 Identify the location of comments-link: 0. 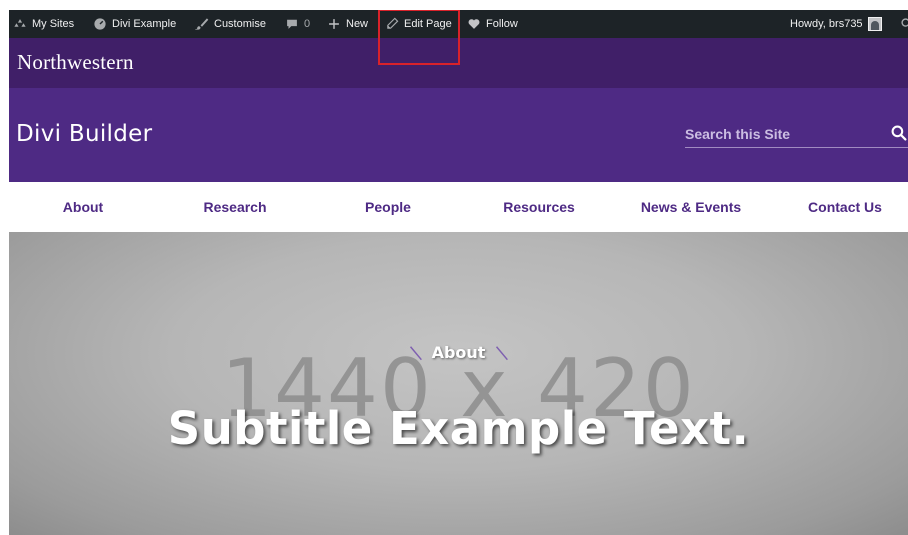
(297, 24).